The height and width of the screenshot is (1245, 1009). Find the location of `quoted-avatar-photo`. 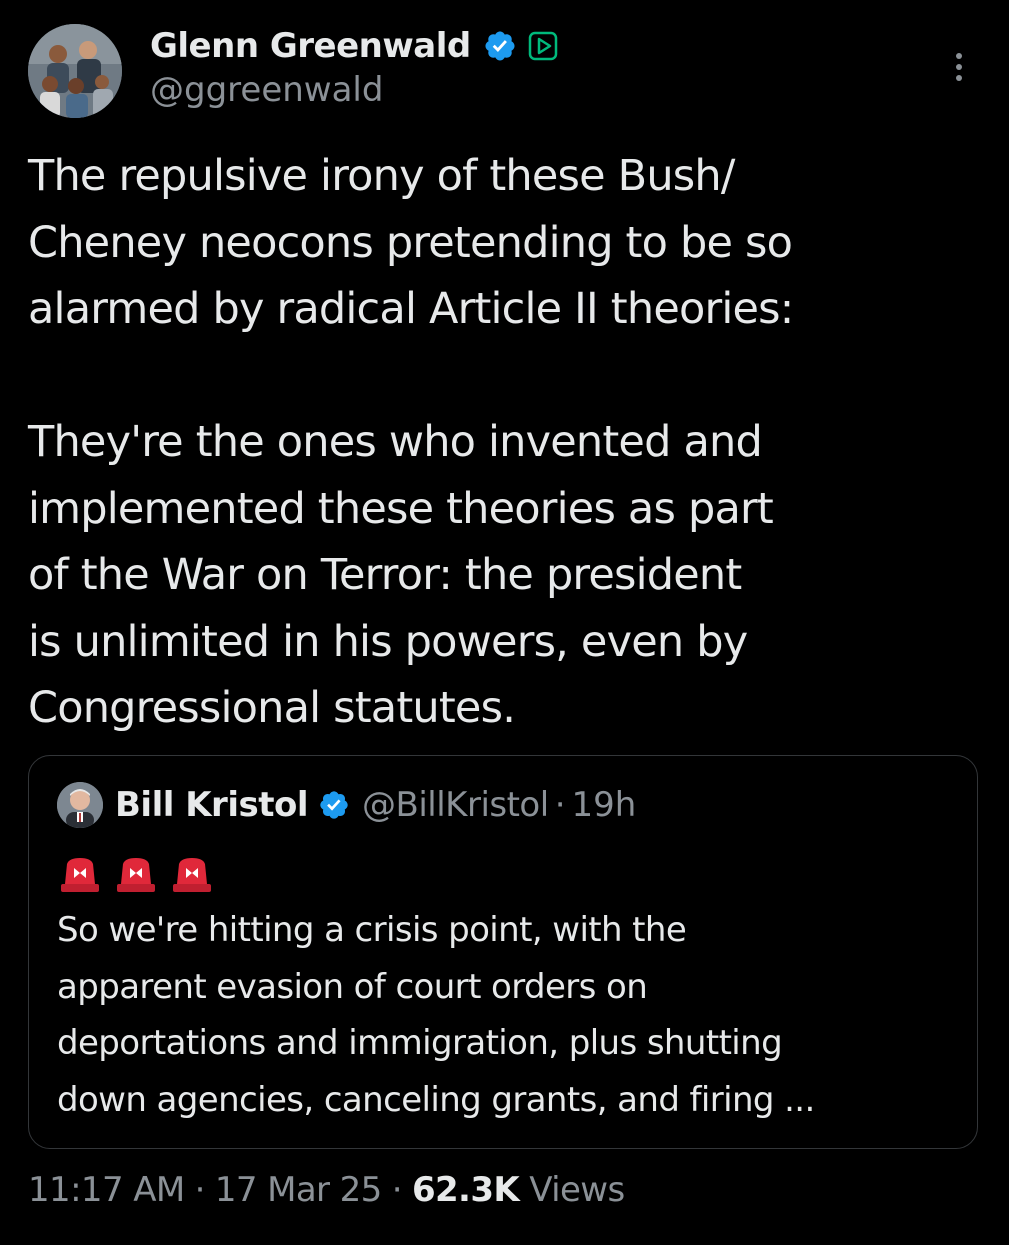

quoted-avatar-photo is located at coordinates (80, 805).